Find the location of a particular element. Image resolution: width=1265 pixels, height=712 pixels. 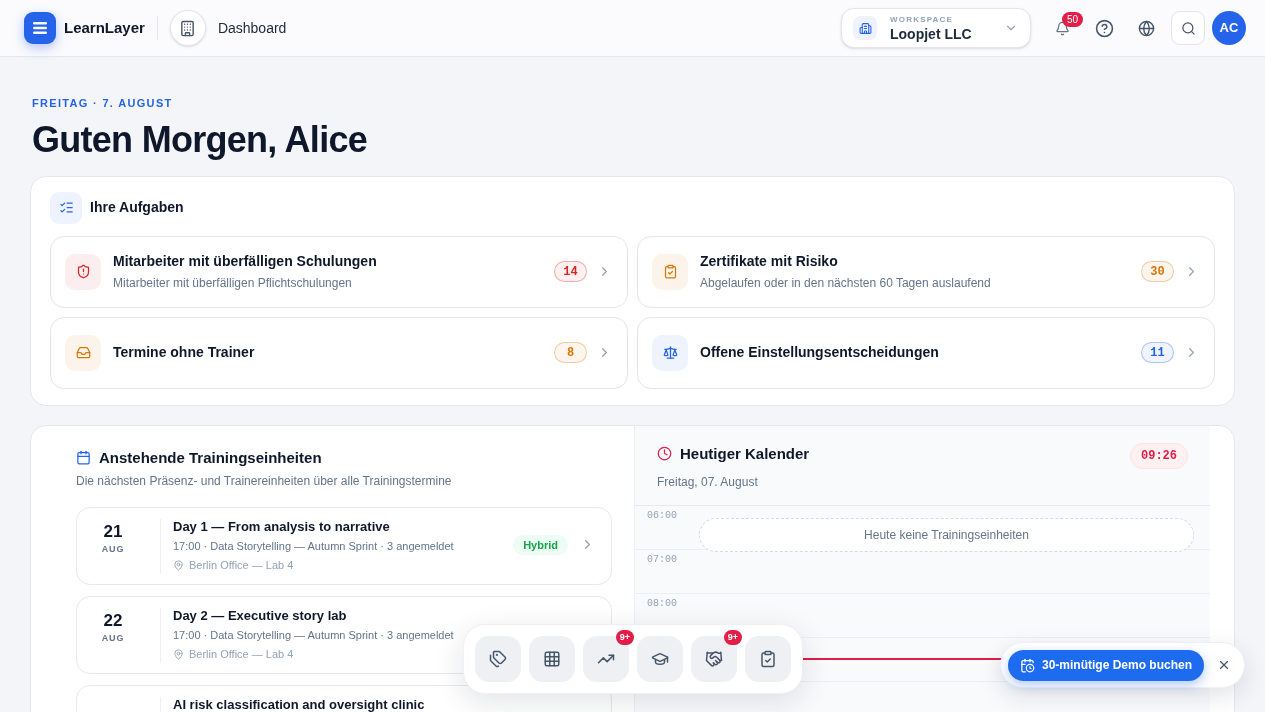

scale-icon is located at coordinates (670, 352).